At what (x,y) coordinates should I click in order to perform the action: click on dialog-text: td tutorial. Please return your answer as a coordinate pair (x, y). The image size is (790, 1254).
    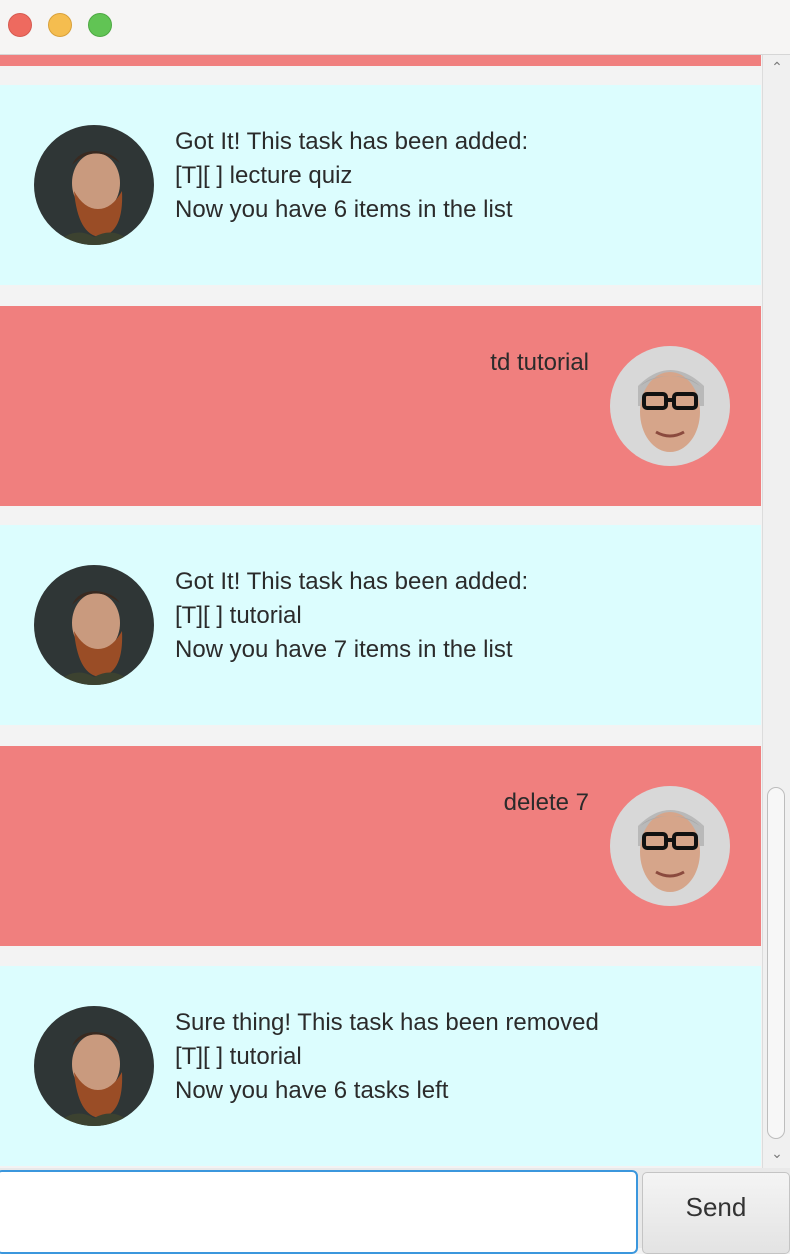
    Looking at the image, I should click on (539, 362).